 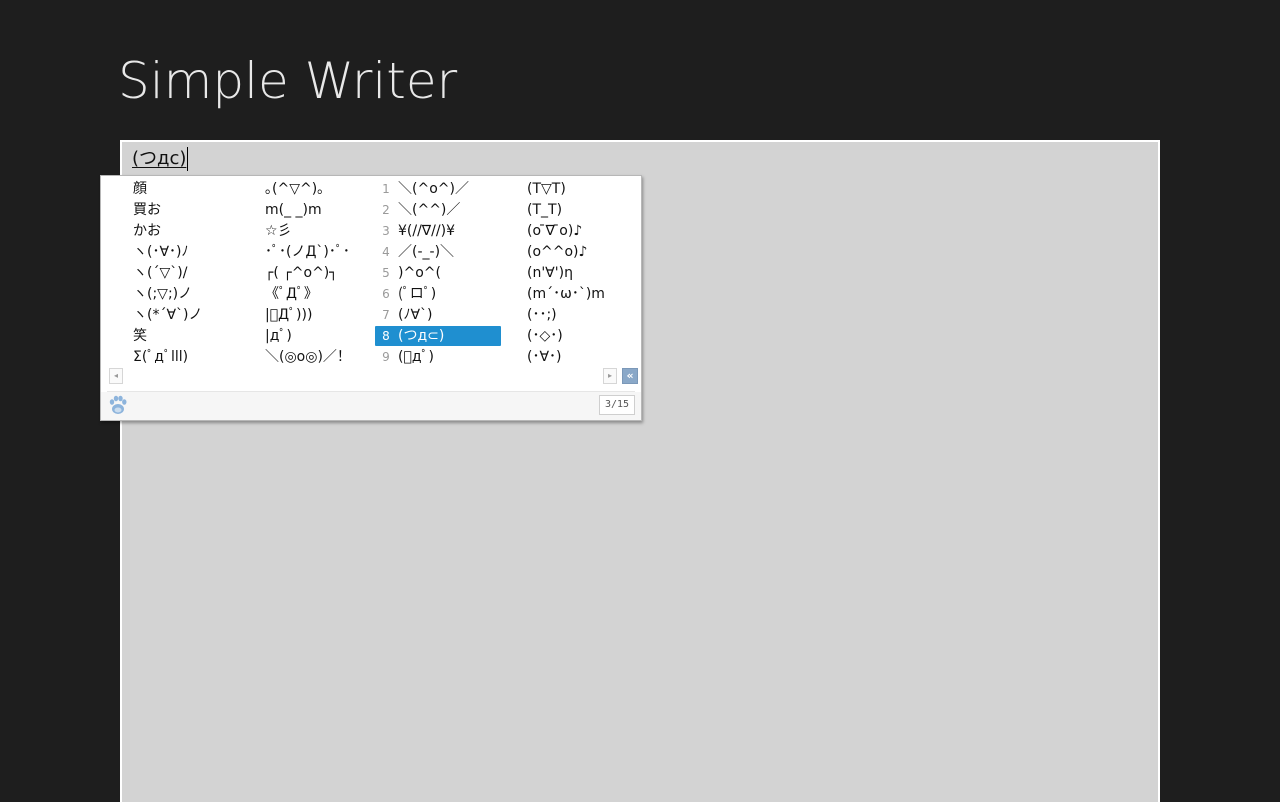 I want to click on scroll-right-button: ▸, so click(x=610, y=376).